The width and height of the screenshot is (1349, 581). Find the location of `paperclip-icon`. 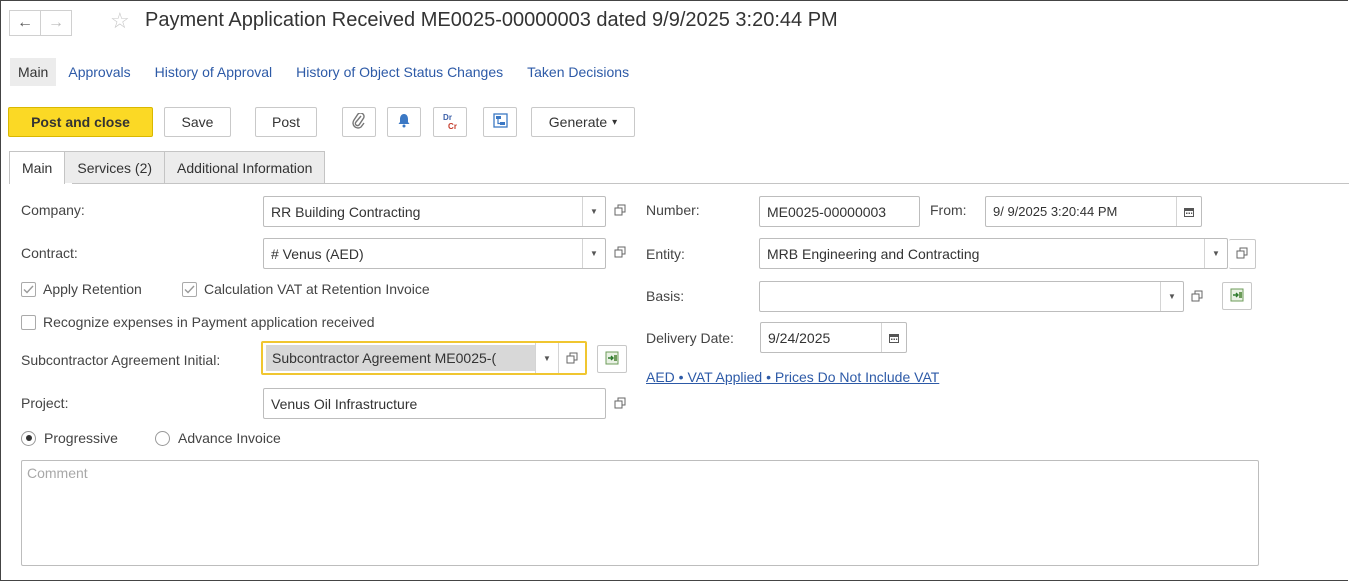

paperclip-icon is located at coordinates (359, 121).